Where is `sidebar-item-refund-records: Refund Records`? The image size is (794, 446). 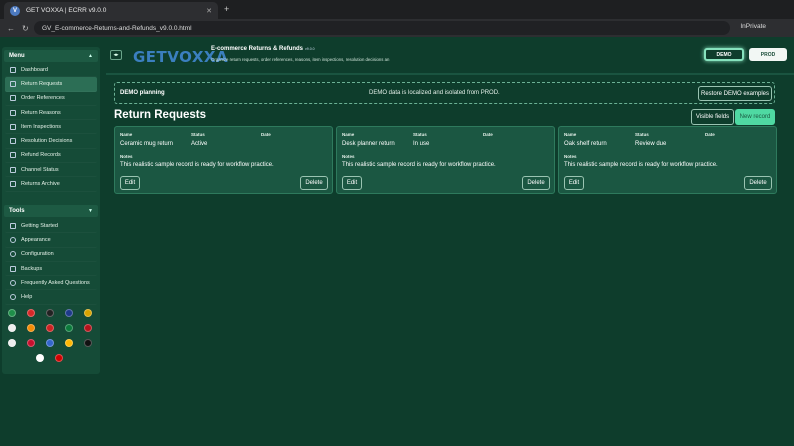 sidebar-item-refund-records: Refund Records is located at coordinates (51, 156).